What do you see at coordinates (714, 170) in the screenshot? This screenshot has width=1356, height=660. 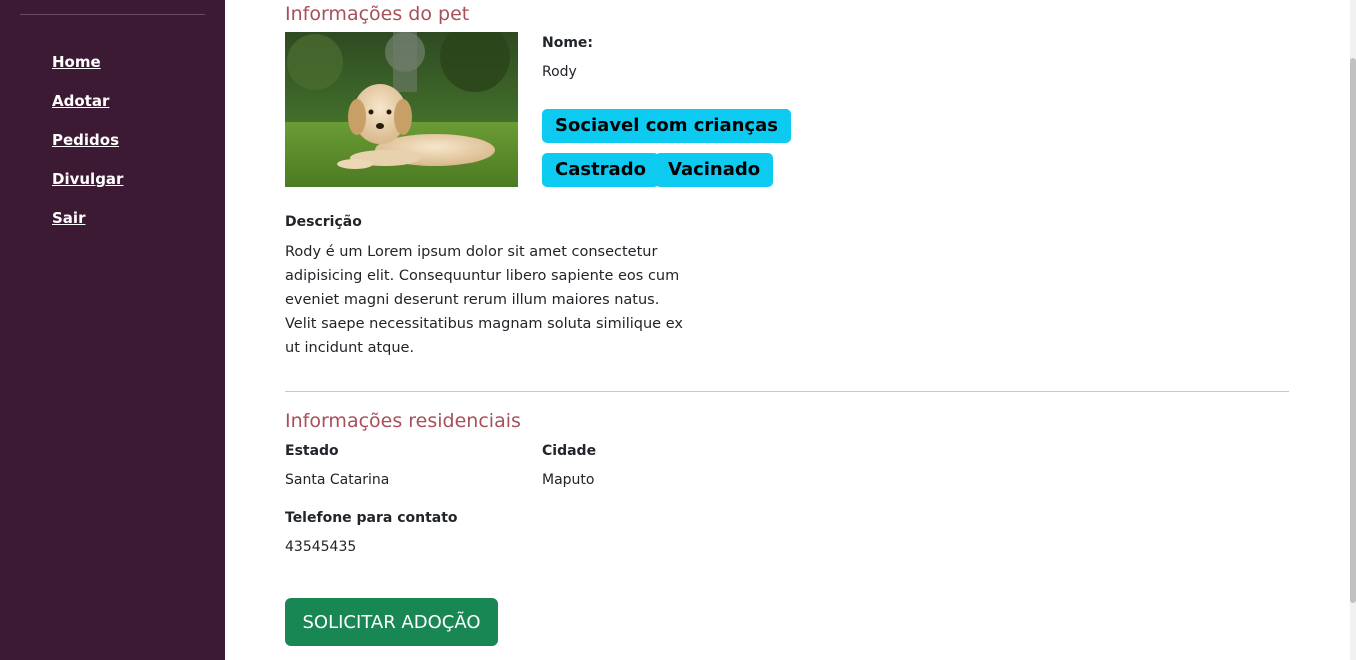 I see `tag-vacinado: Vacinado` at bounding box center [714, 170].